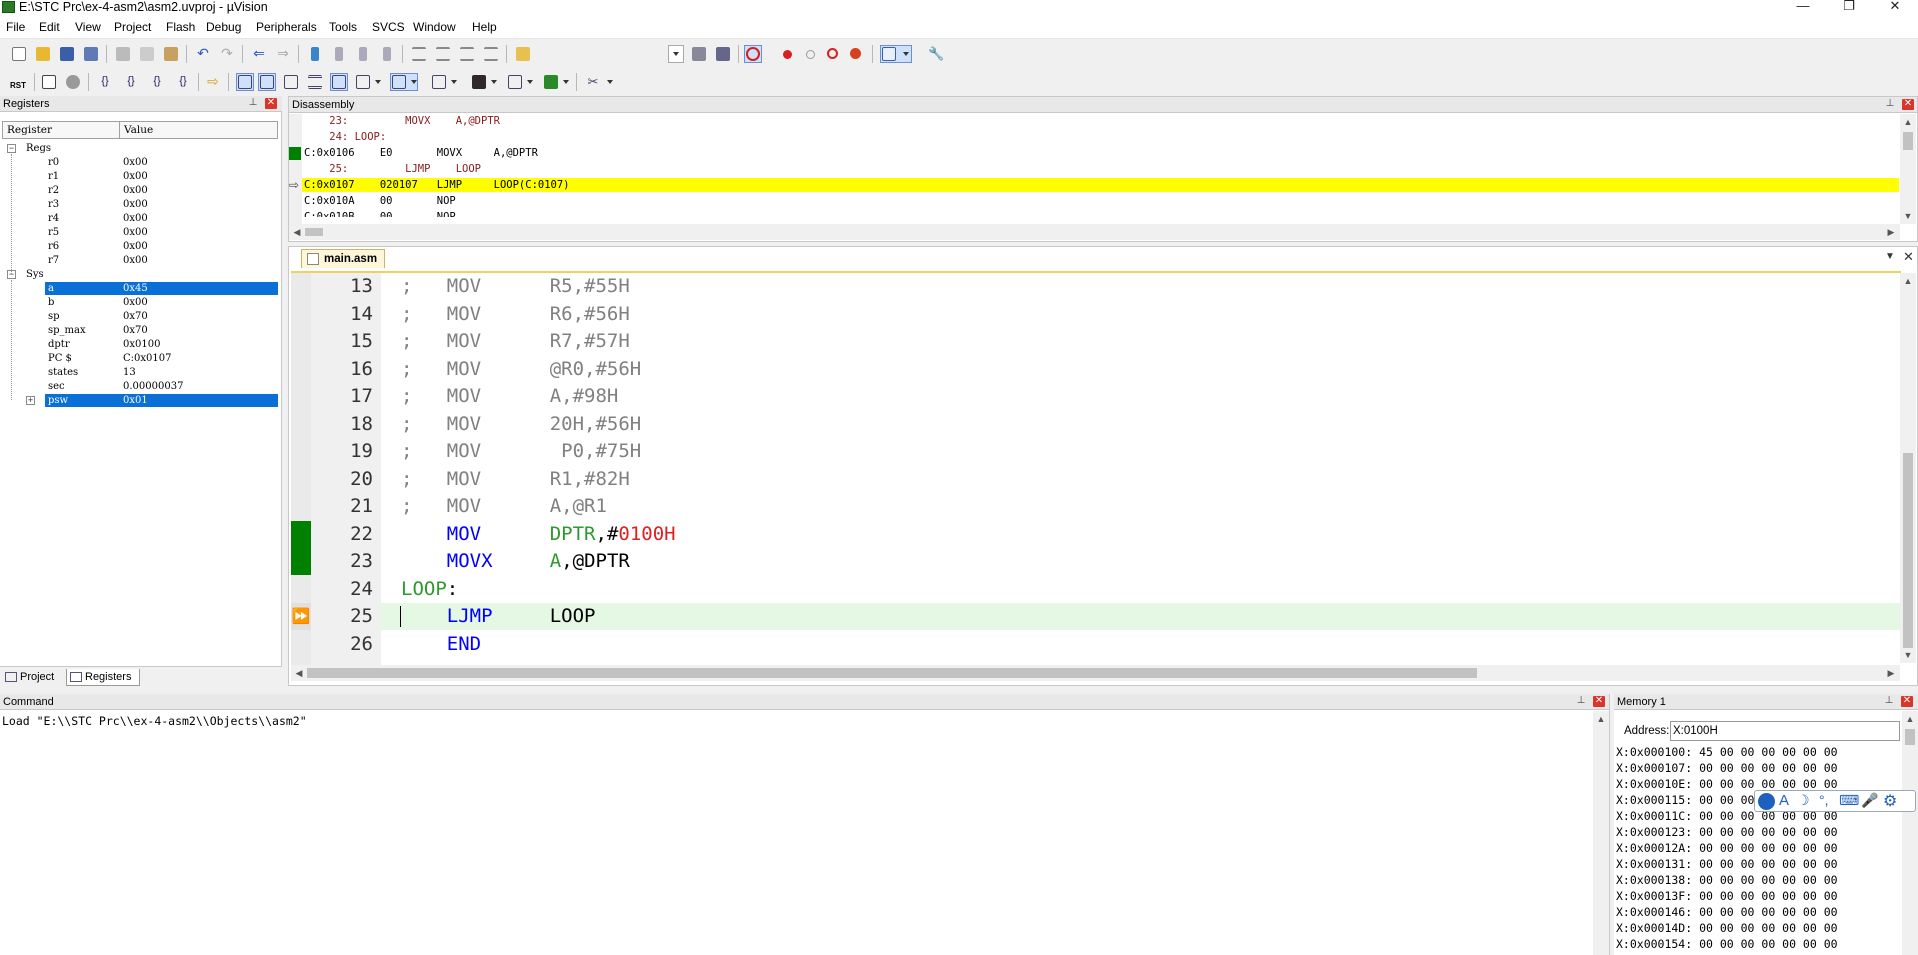  What do you see at coordinates (15, 27) in the screenshot?
I see `menu-file: File` at bounding box center [15, 27].